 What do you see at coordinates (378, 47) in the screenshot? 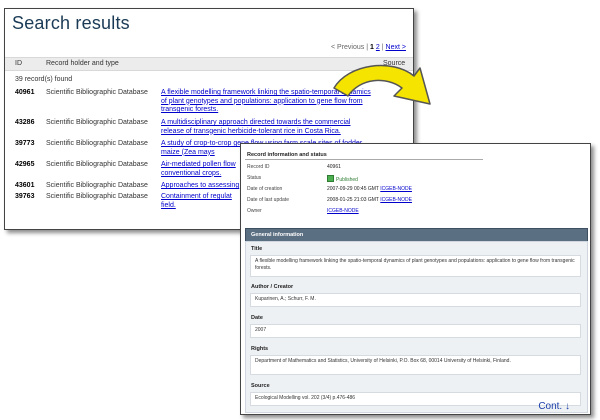
I see `page-2-link: 2` at bounding box center [378, 47].